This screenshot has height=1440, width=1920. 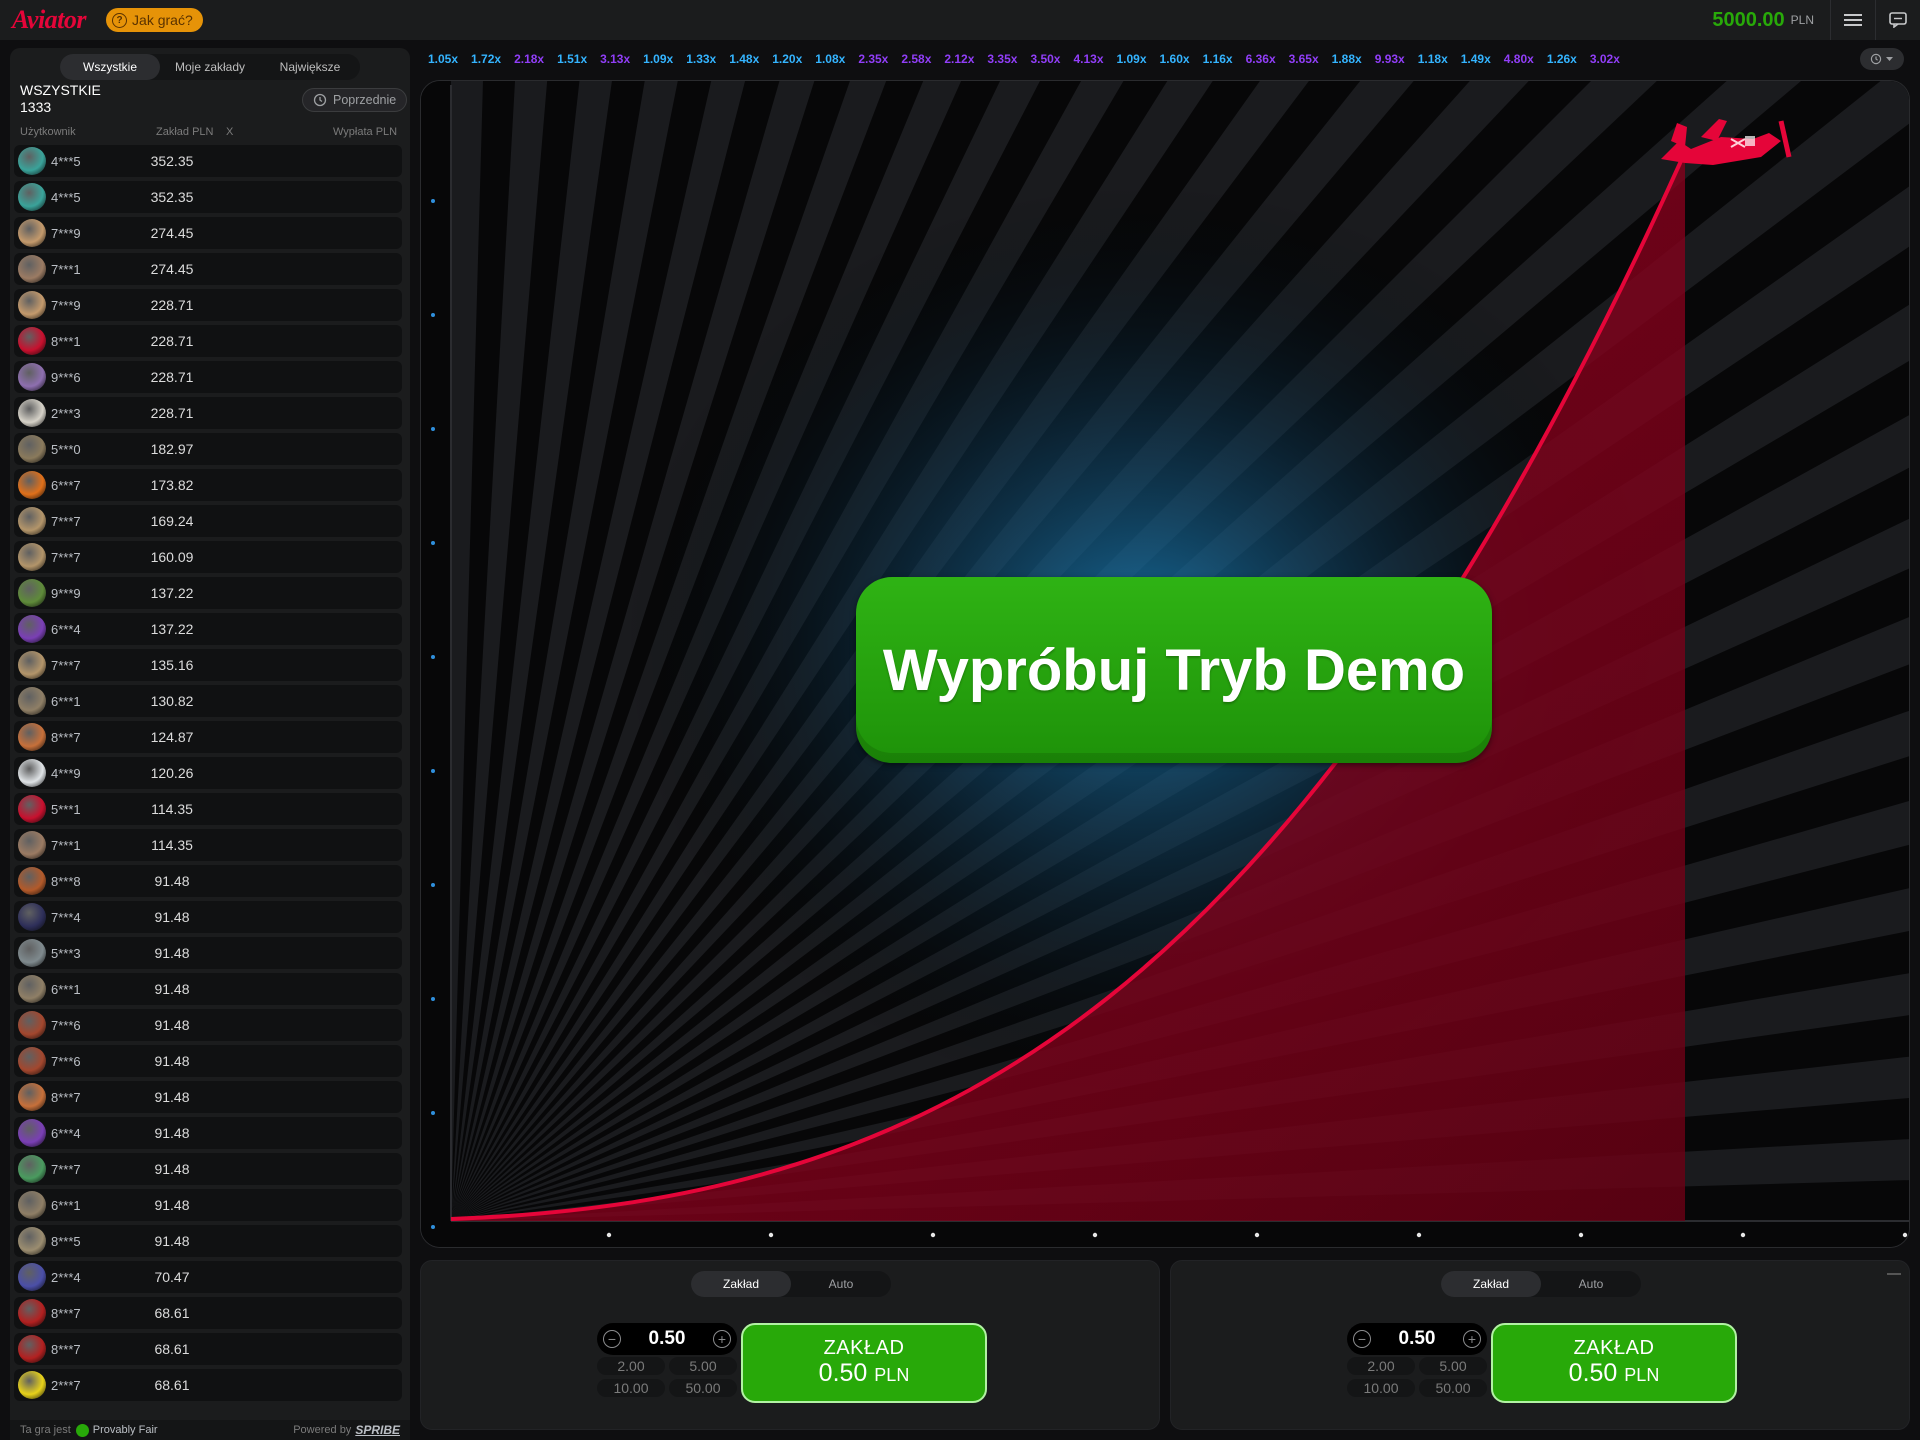 I want to click on multiplier-badge: 2.35x, so click(x=873, y=59).